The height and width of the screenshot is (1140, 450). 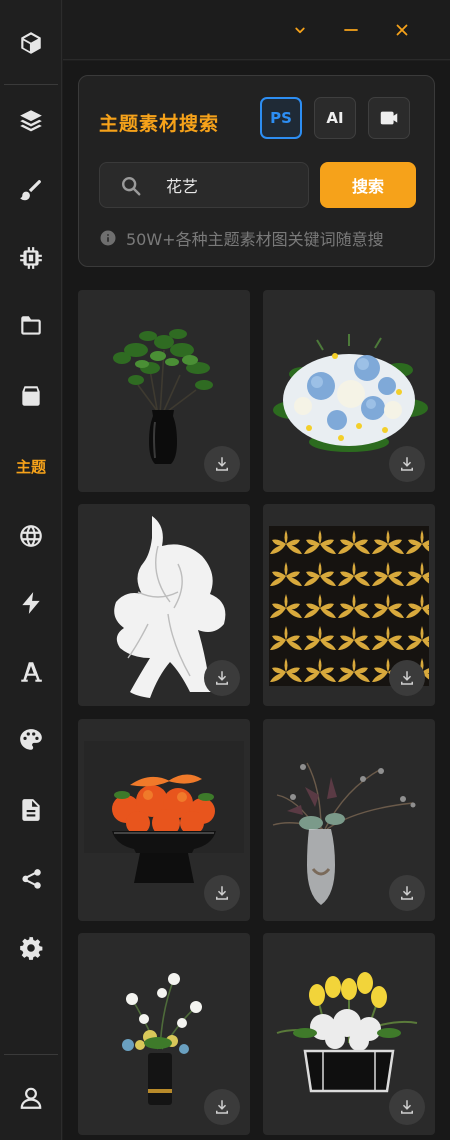 I want to click on search-field, so click(x=204, y=185).